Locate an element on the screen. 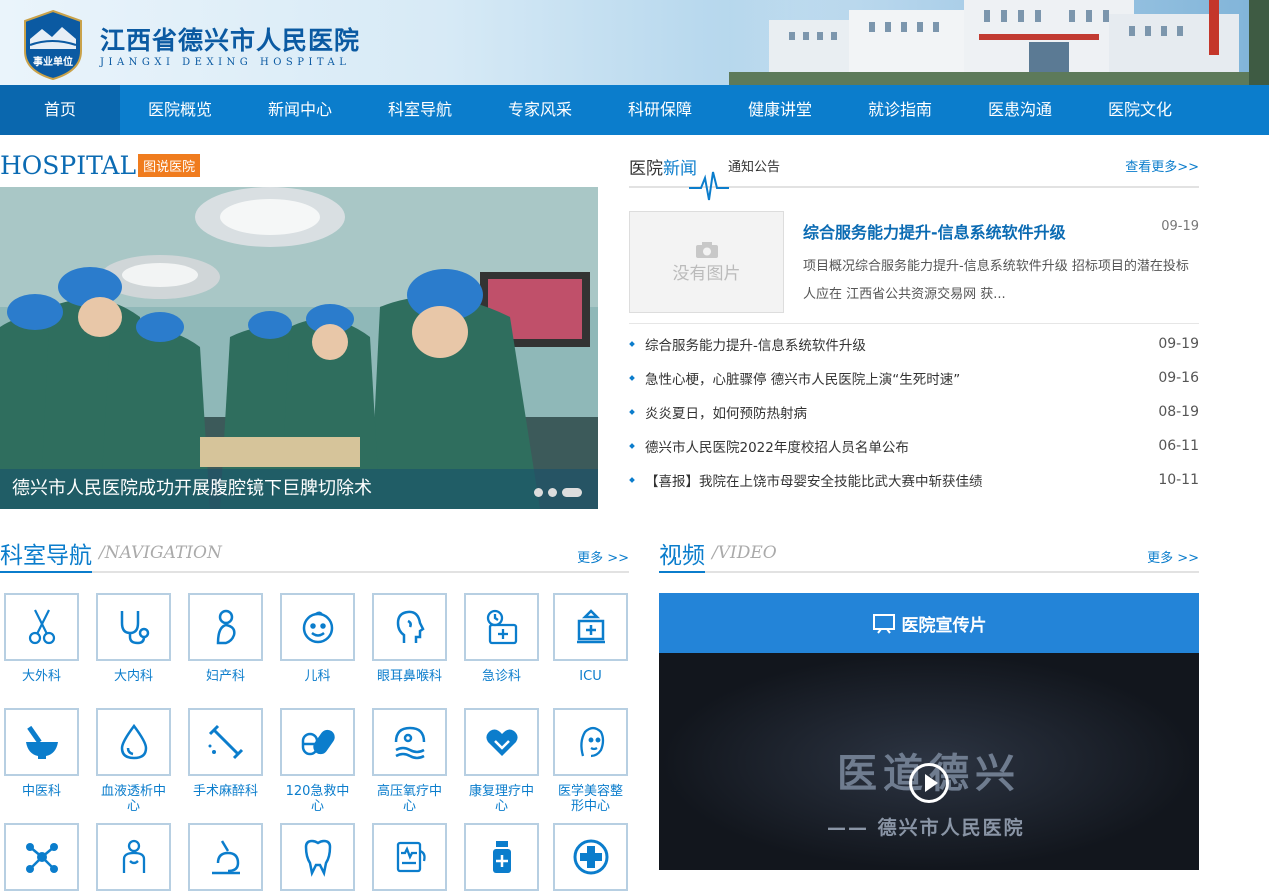  nav-news: 新闻中心 is located at coordinates (300, 110).